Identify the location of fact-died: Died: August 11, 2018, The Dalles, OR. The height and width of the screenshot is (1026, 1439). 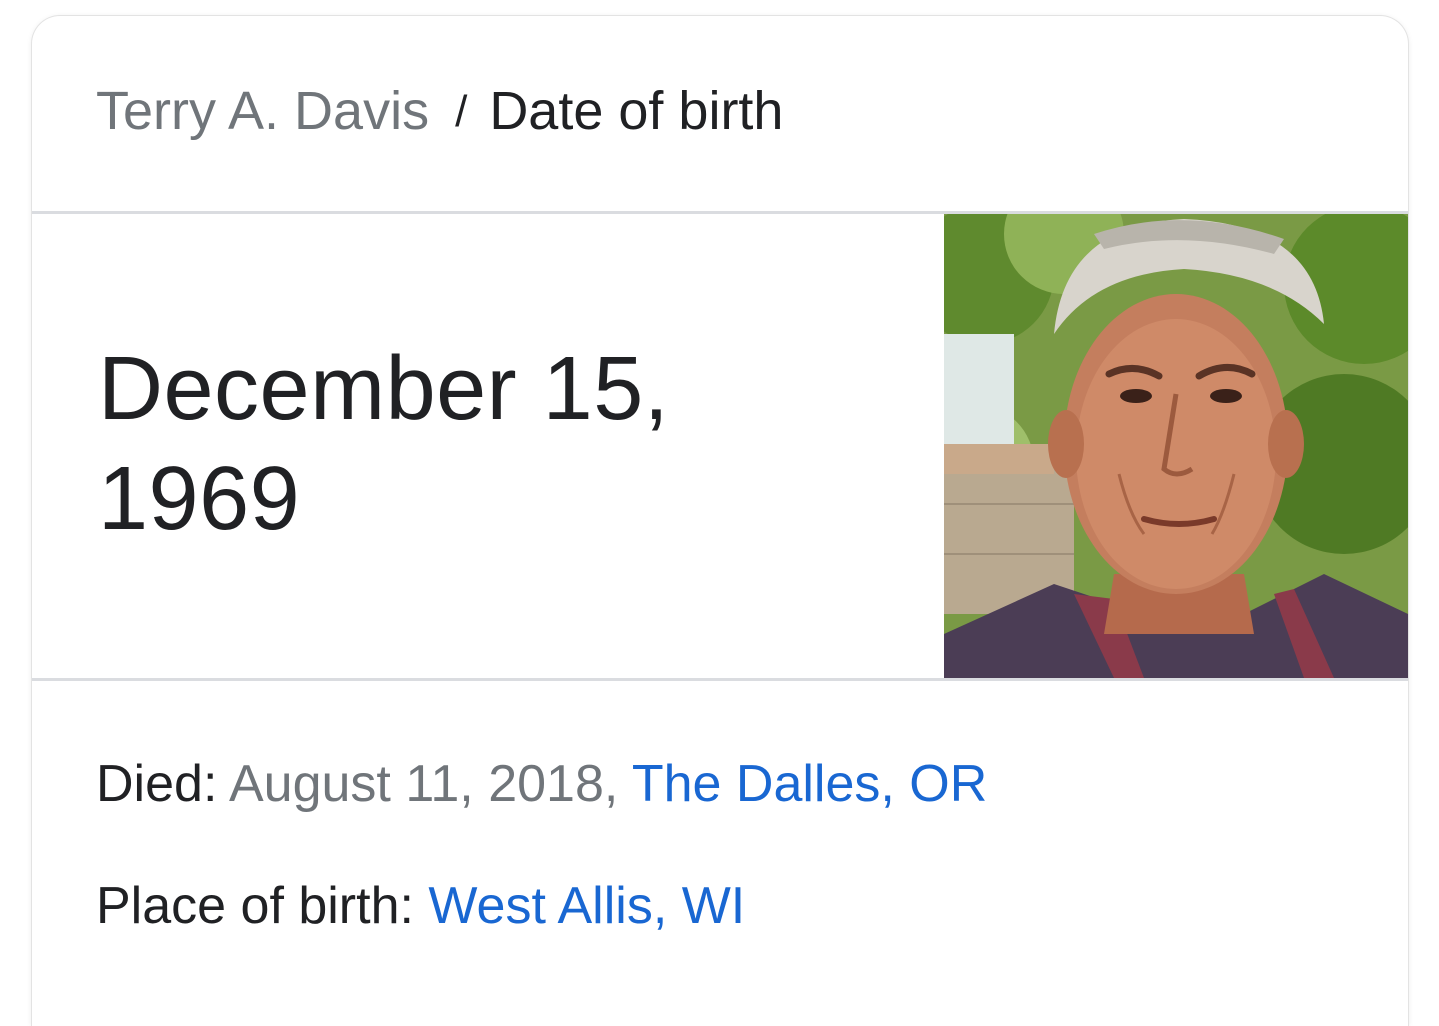
(541, 784).